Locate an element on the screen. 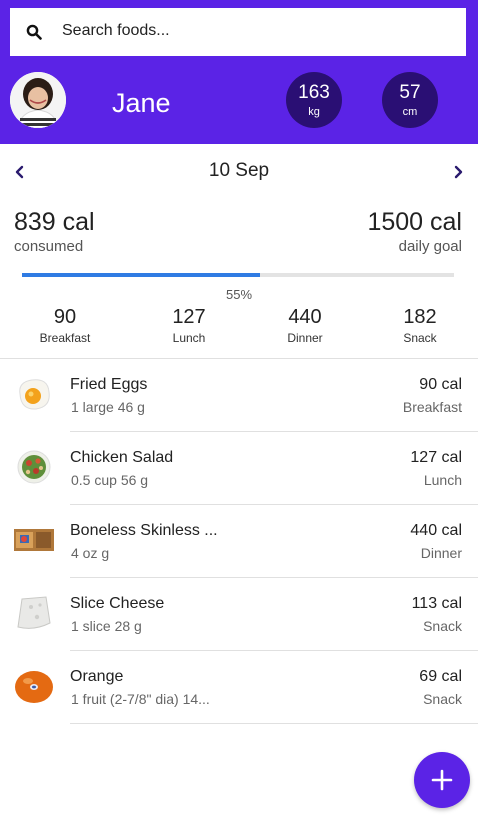 This screenshot has height=816, width=478. divider is located at coordinates (274, 723).